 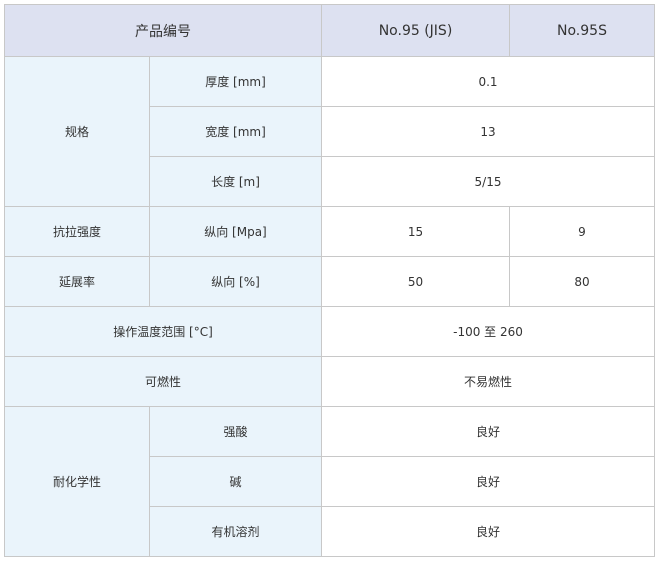 I want to click on elongation-label: 纵向 [%], so click(x=235, y=281).